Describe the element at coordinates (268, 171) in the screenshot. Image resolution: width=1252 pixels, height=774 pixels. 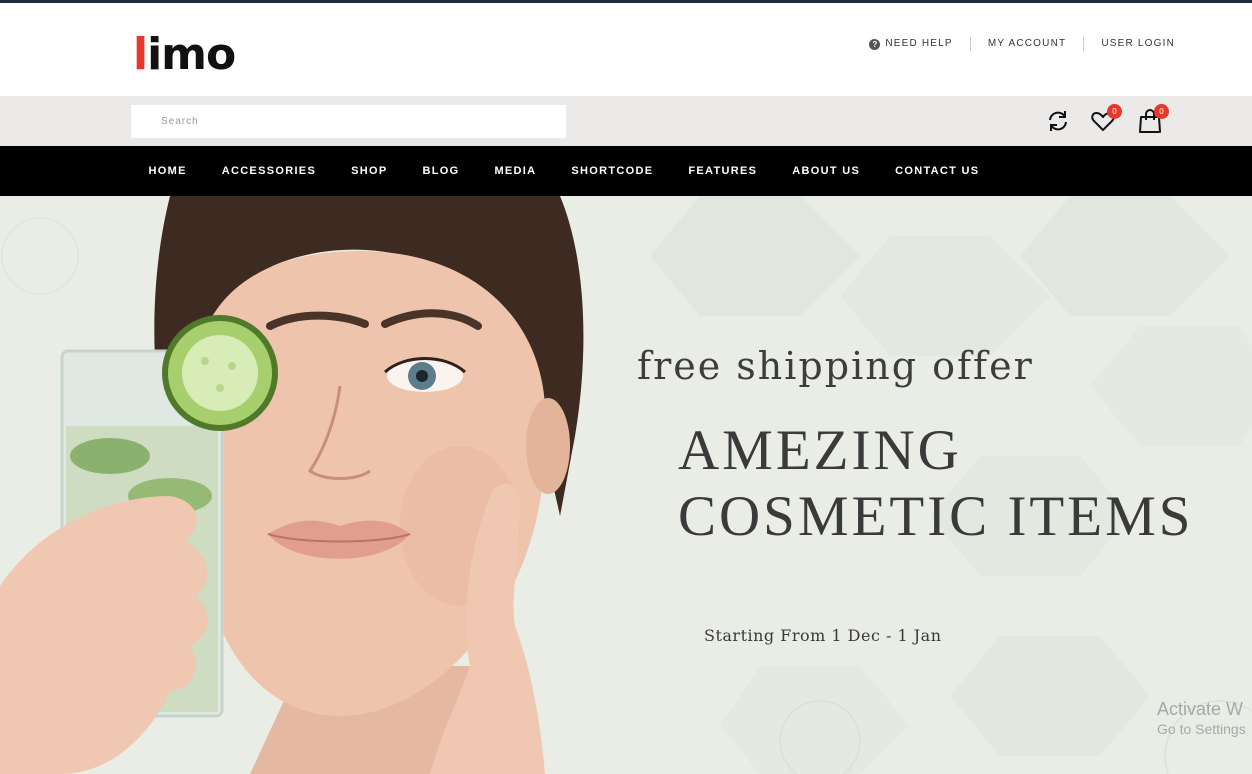
I see `nav-item-accessories: ACCESSORIES` at that location.